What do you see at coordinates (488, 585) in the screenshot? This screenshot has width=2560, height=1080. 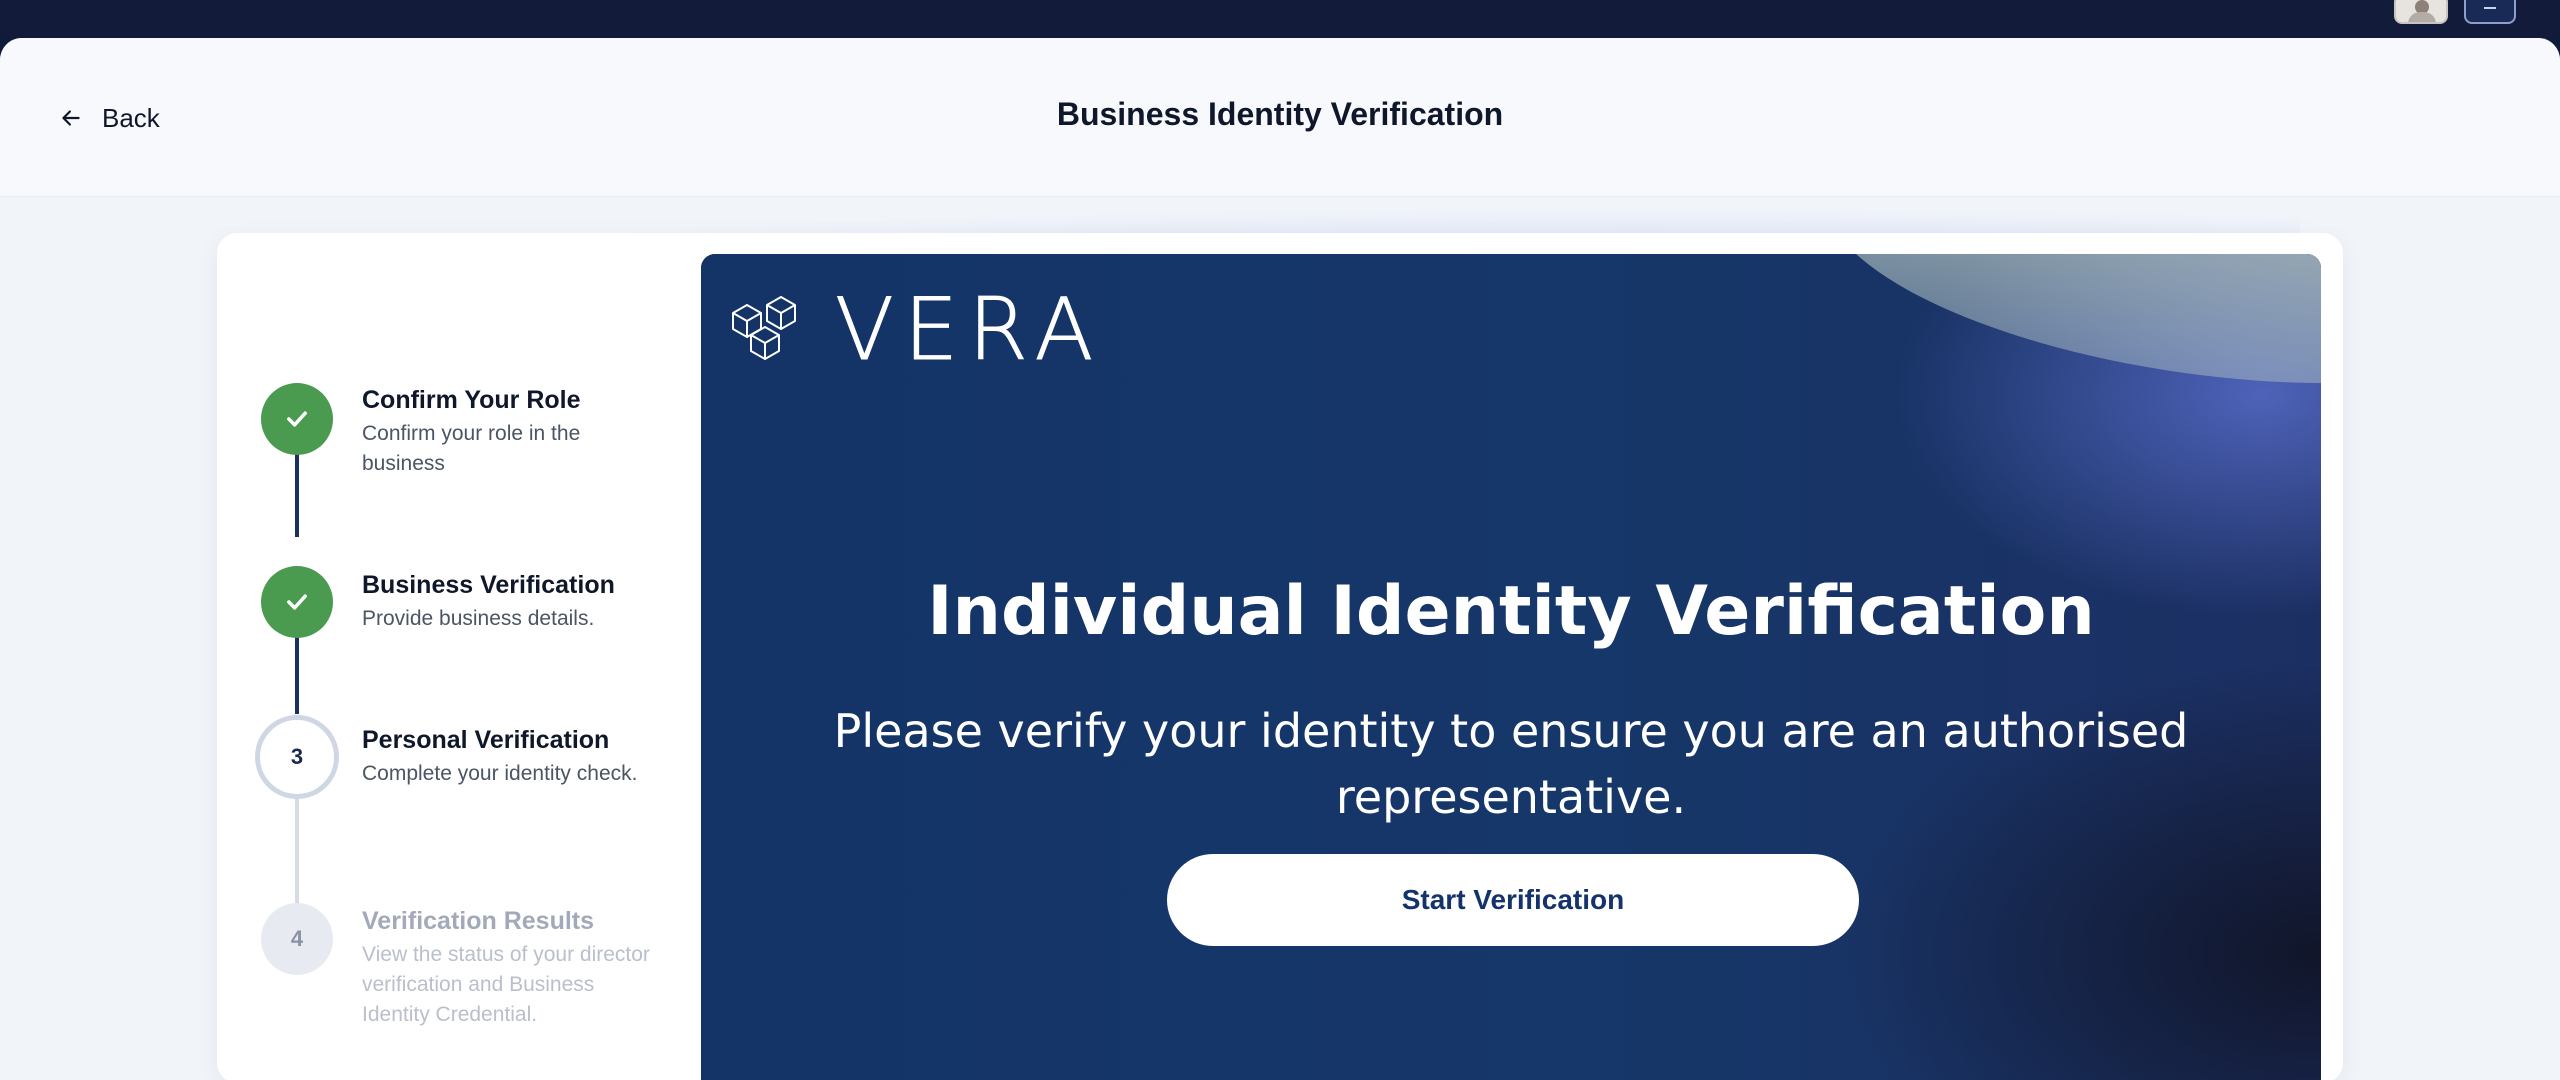 I see `step-title: Business Verification` at bounding box center [488, 585].